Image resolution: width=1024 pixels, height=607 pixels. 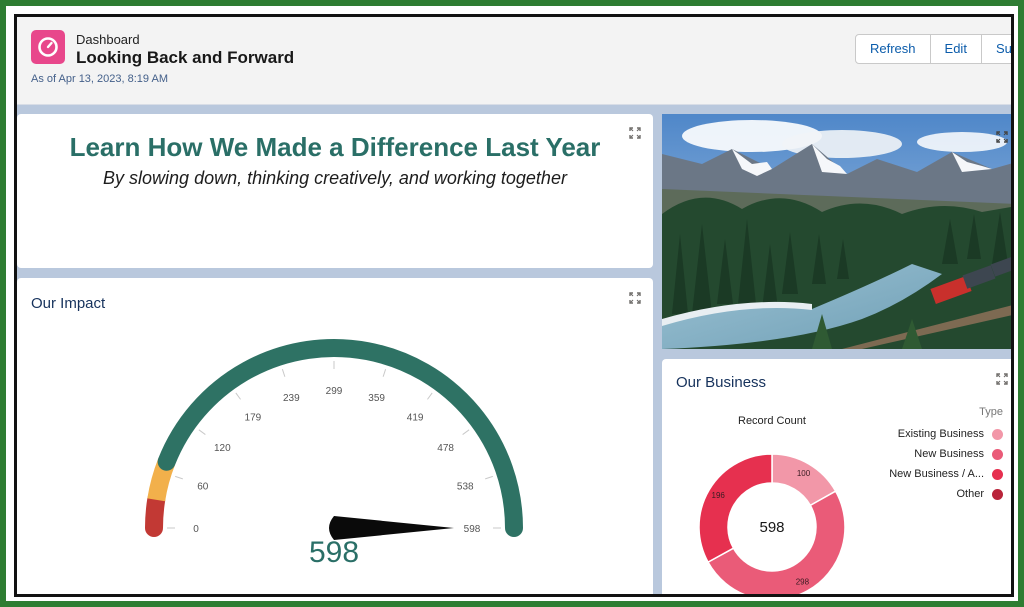 I want to click on dashboard-icon, so click(x=48, y=47).